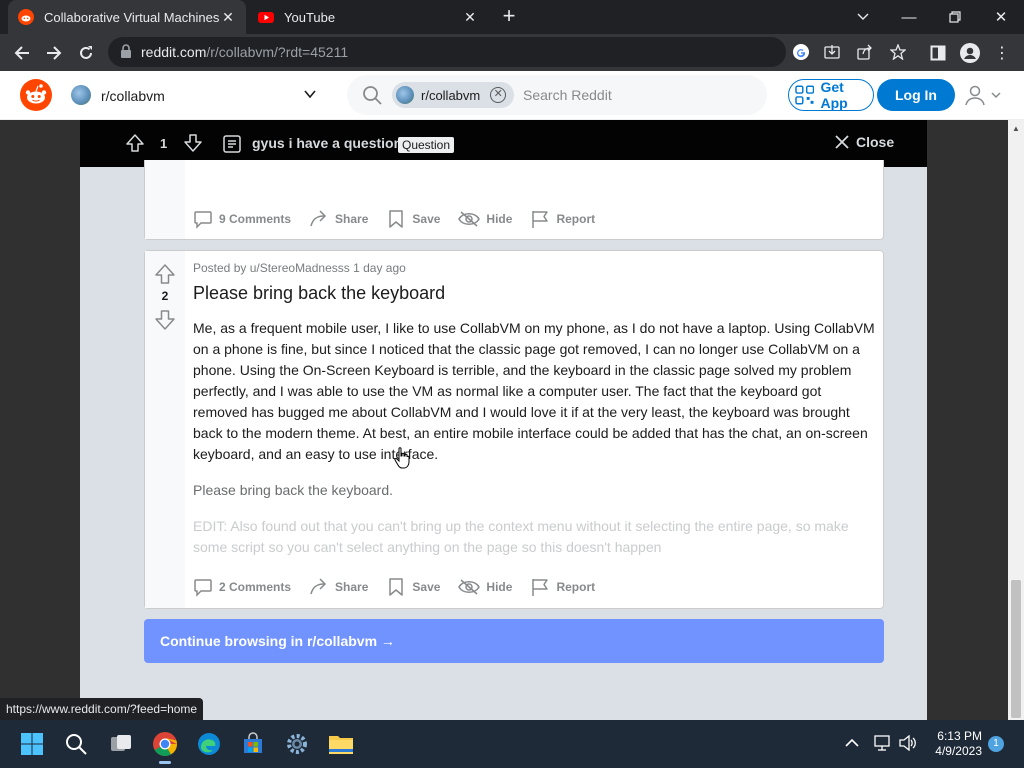 The width and height of the screenshot is (1024, 768). I want to click on report-label: Report, so click(576, 587).